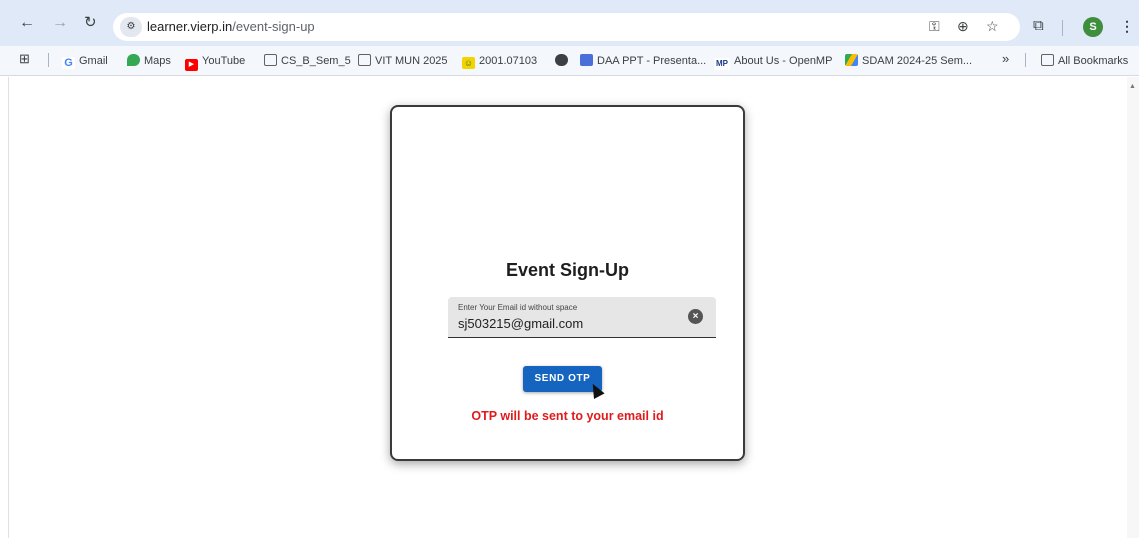 This screenshot has width=1139, height=538. I want to click on otp-info-text: OTP will be sent to your email id, so click(567, 416).